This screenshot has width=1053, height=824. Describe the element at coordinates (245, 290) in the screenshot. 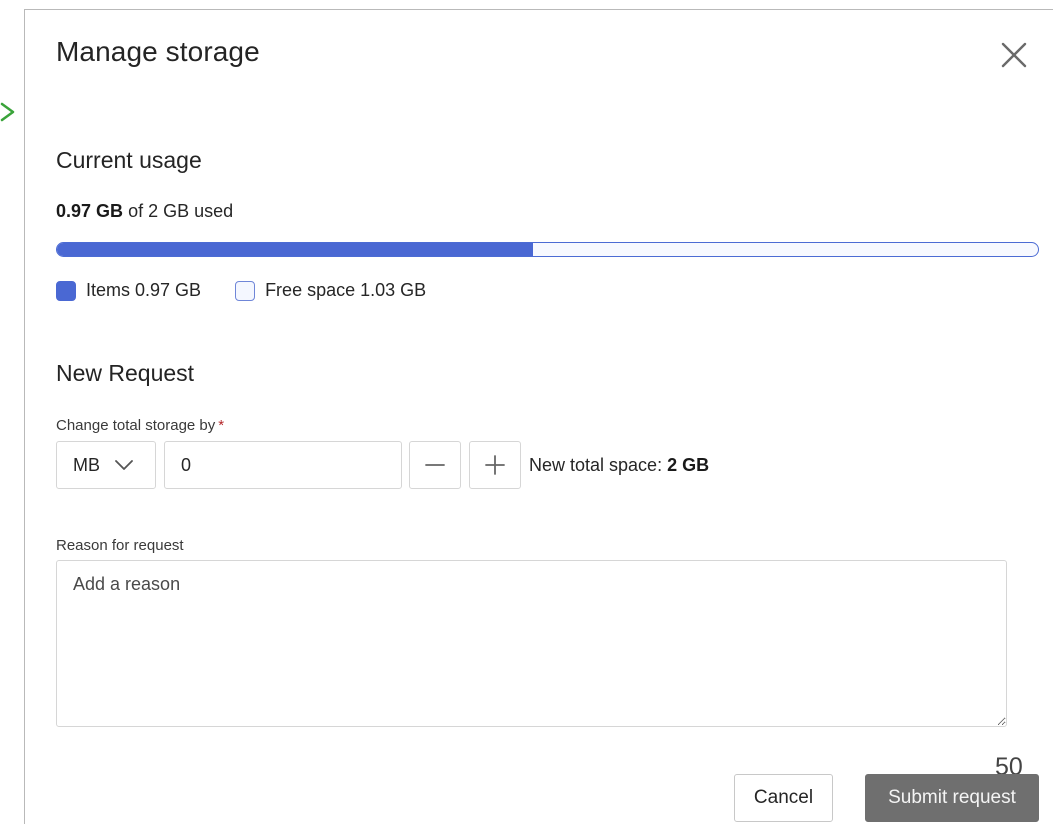

I see `free-space-swatch` at that location.